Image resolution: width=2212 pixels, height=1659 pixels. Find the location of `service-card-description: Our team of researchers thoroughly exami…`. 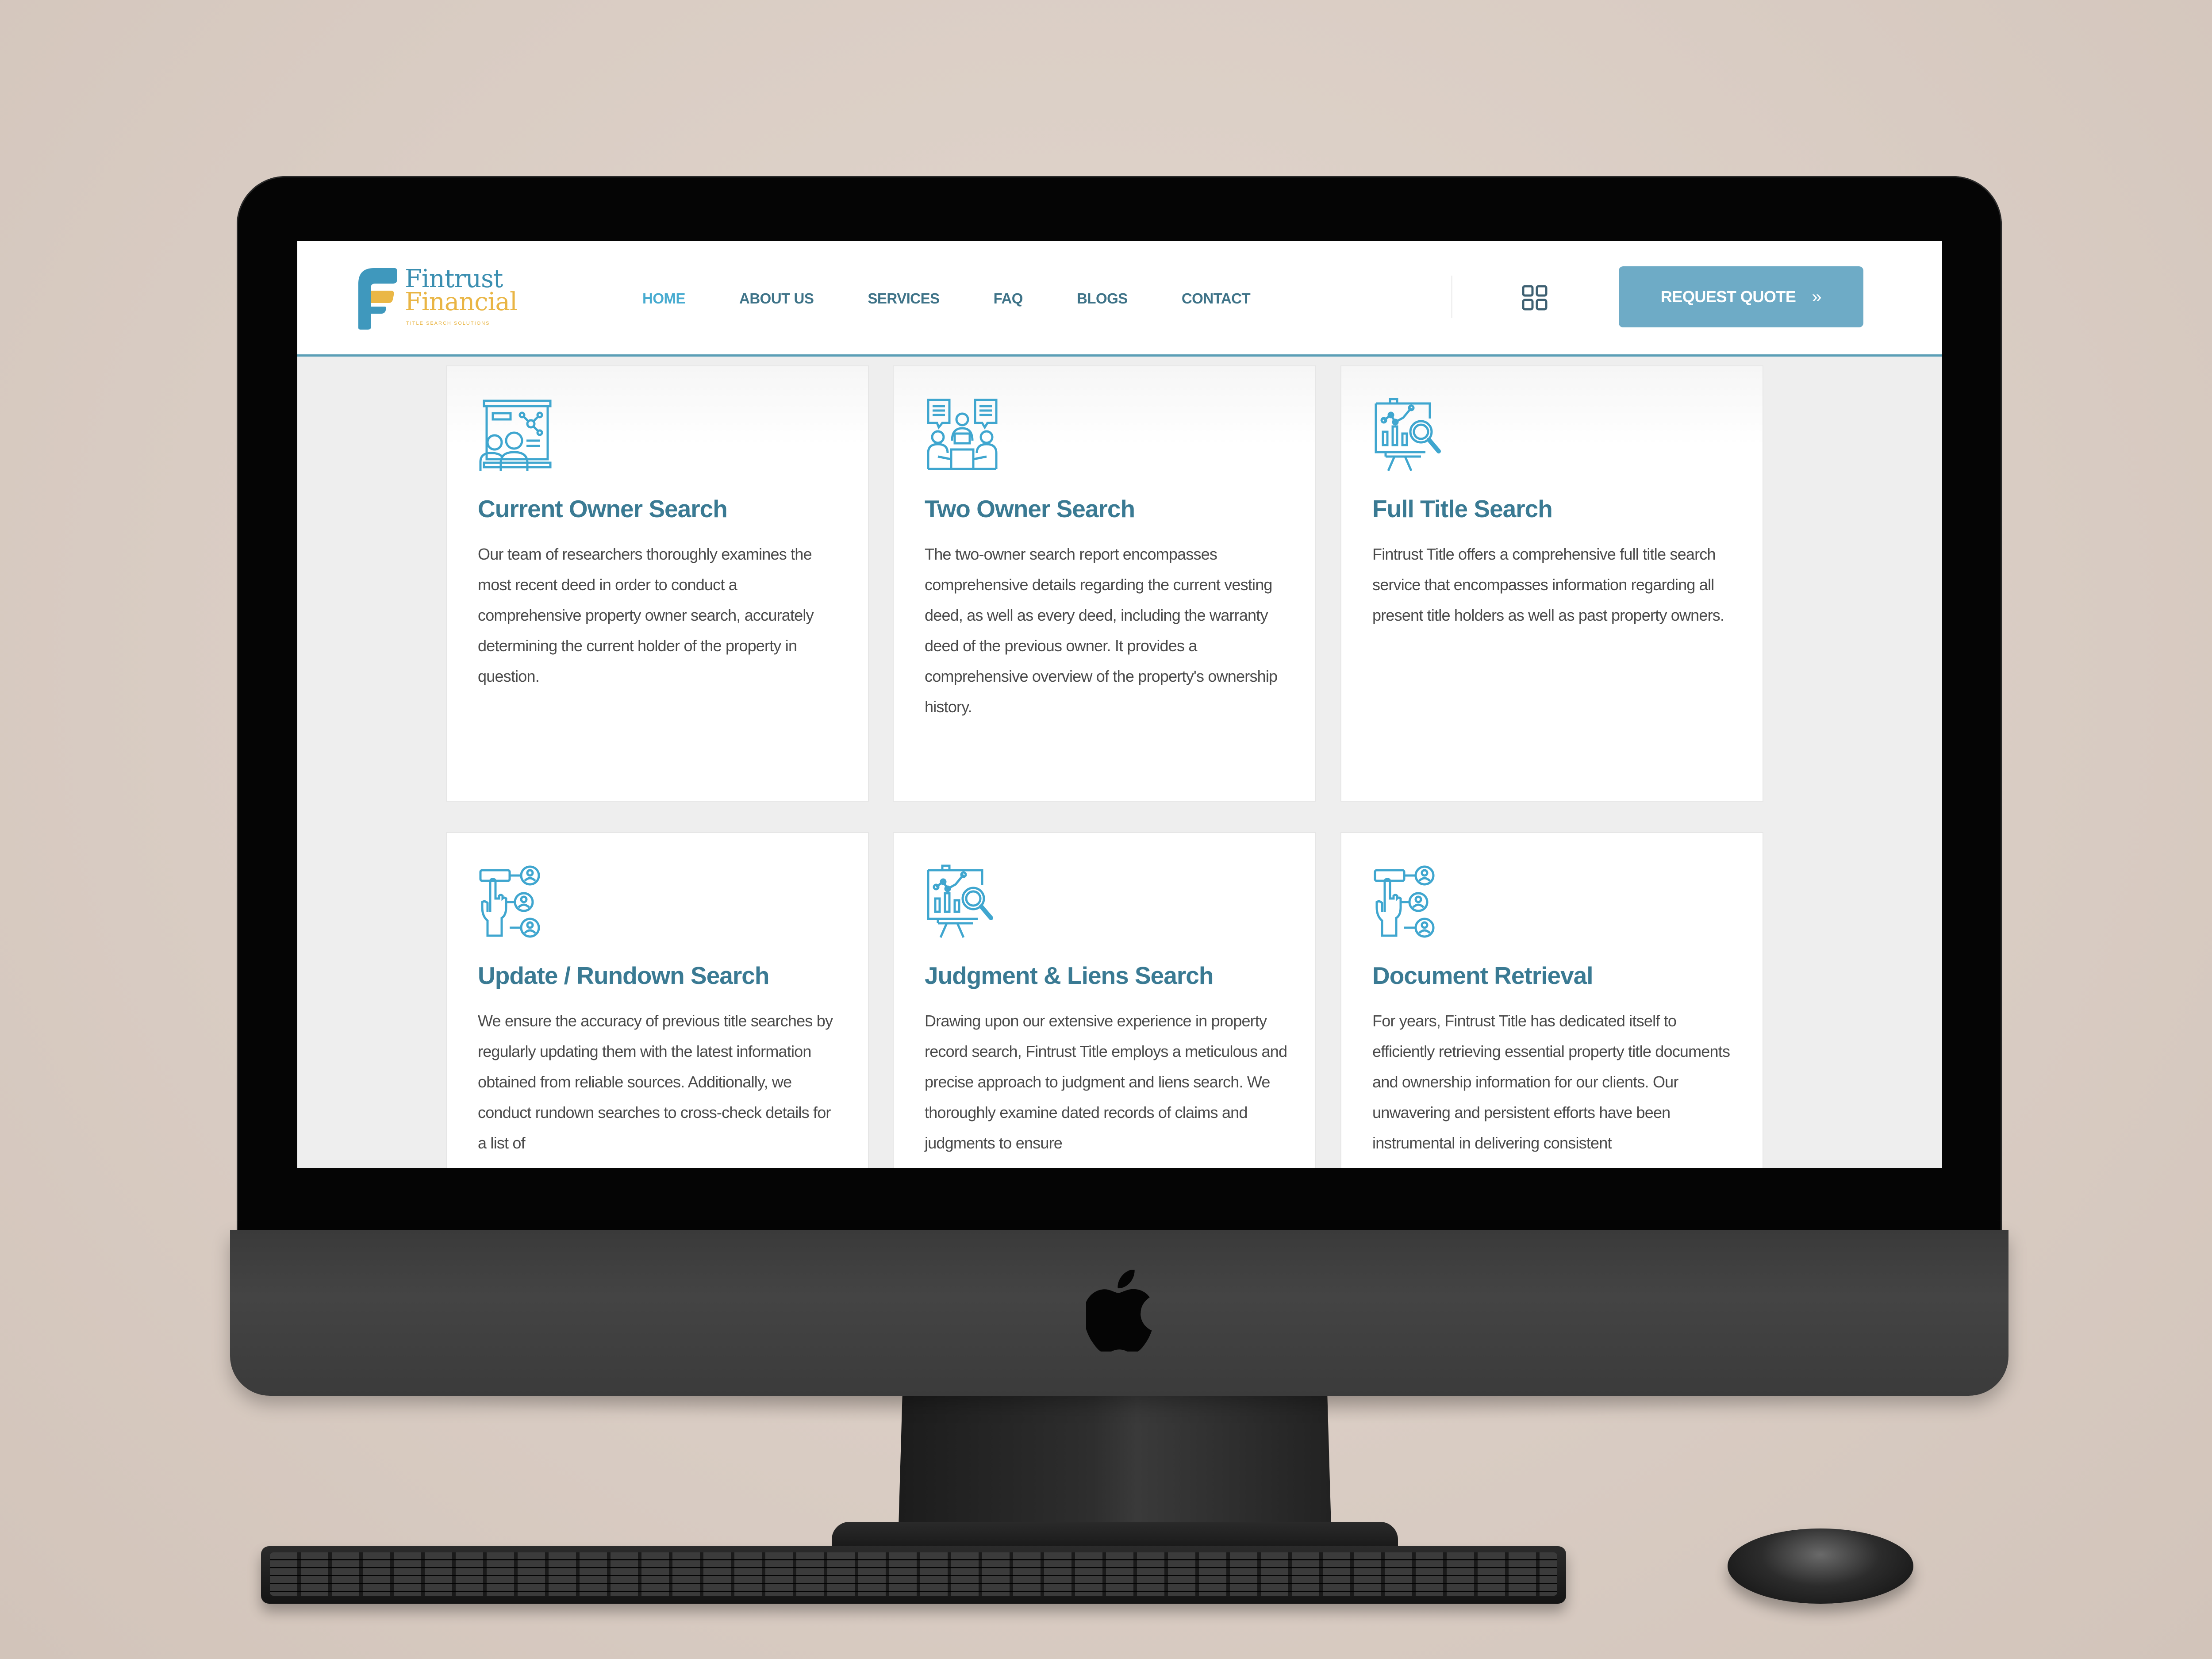

service-card-description: Our team of researchers thoroughly exami… is located at coordinates (646, 615).